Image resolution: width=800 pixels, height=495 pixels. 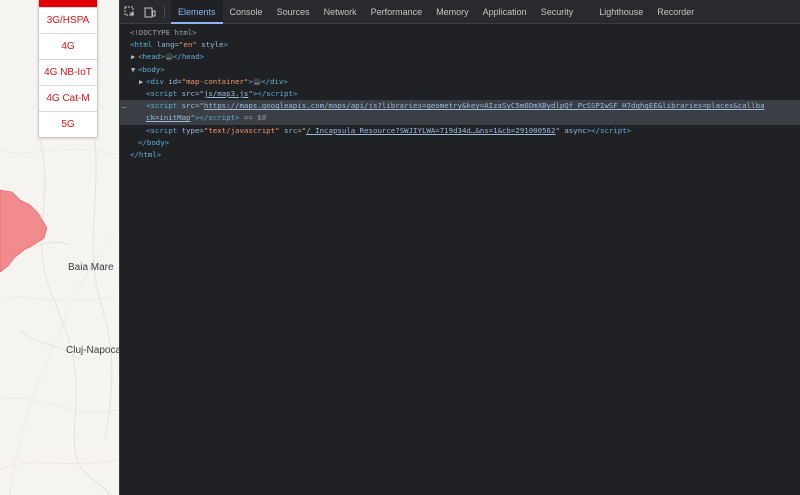 I want to click on device-toolbar-icon, so click(x=150, y=11).